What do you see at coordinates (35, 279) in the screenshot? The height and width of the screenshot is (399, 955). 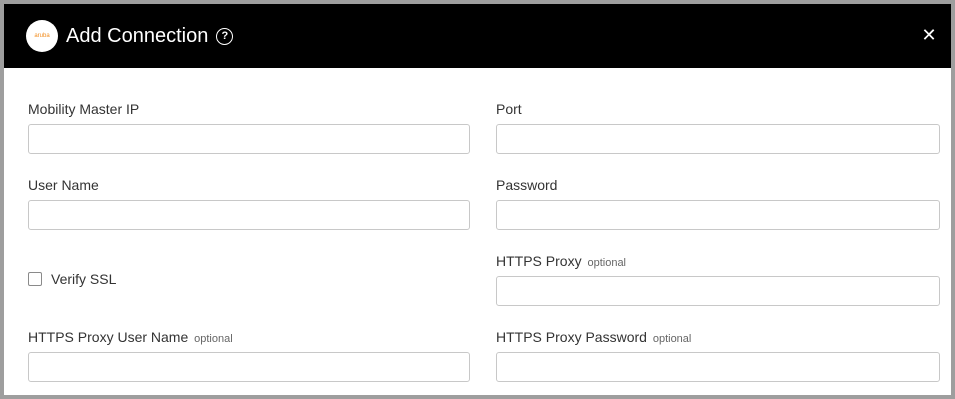 I see `verify-ssl-checkbox` at bounding box center [35, 279].